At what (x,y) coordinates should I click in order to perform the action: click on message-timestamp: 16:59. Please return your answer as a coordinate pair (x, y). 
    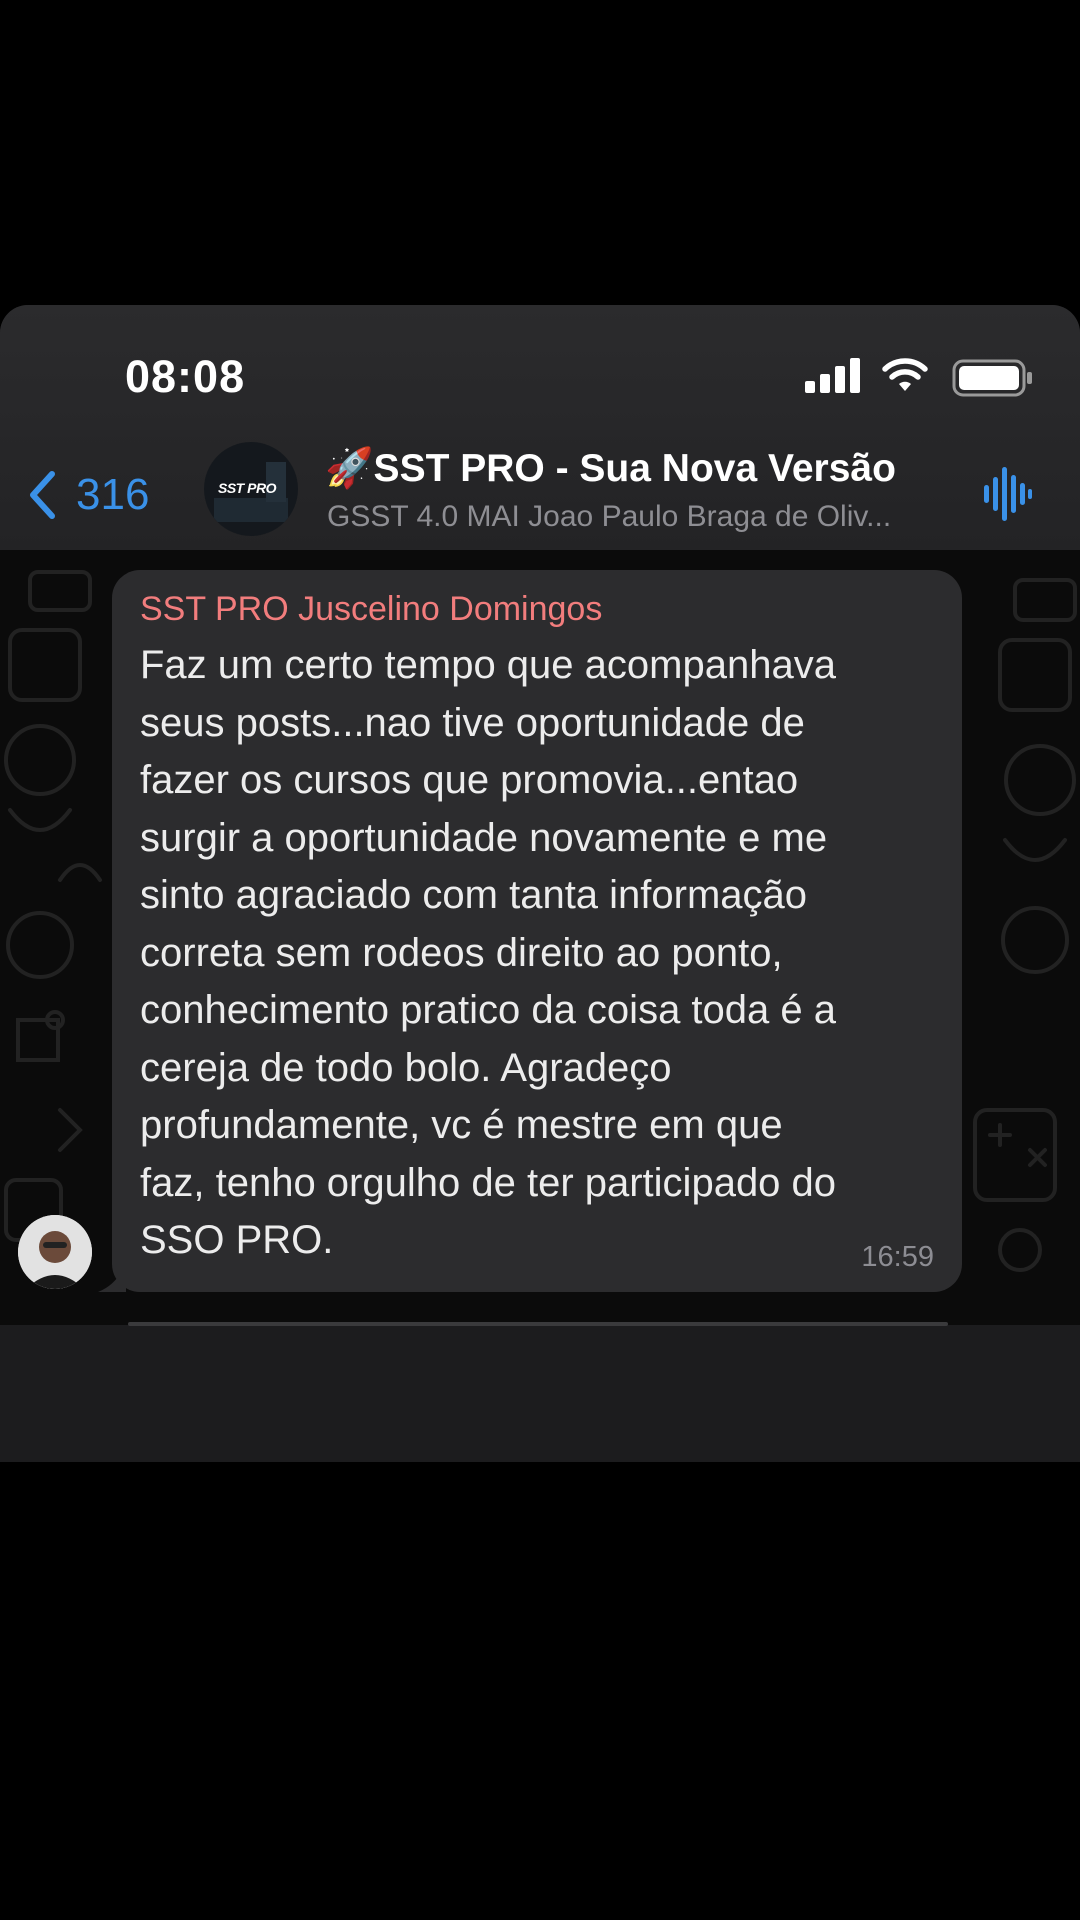
    Looking at the image, I should click on (897, 1257).